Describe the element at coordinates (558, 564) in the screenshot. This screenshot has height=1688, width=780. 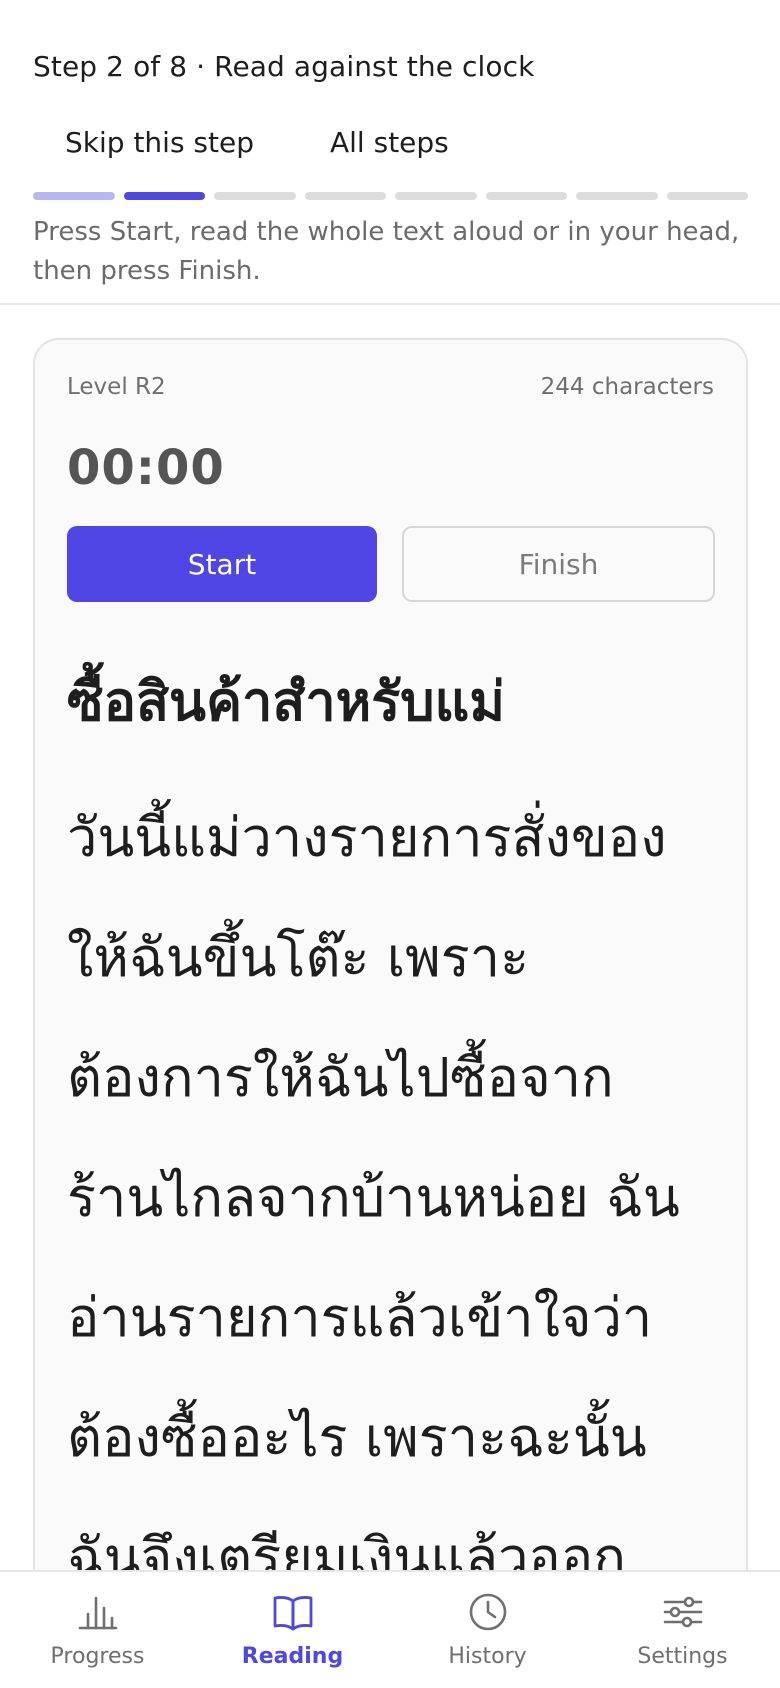
I see `finish-button: Finish` at that location.